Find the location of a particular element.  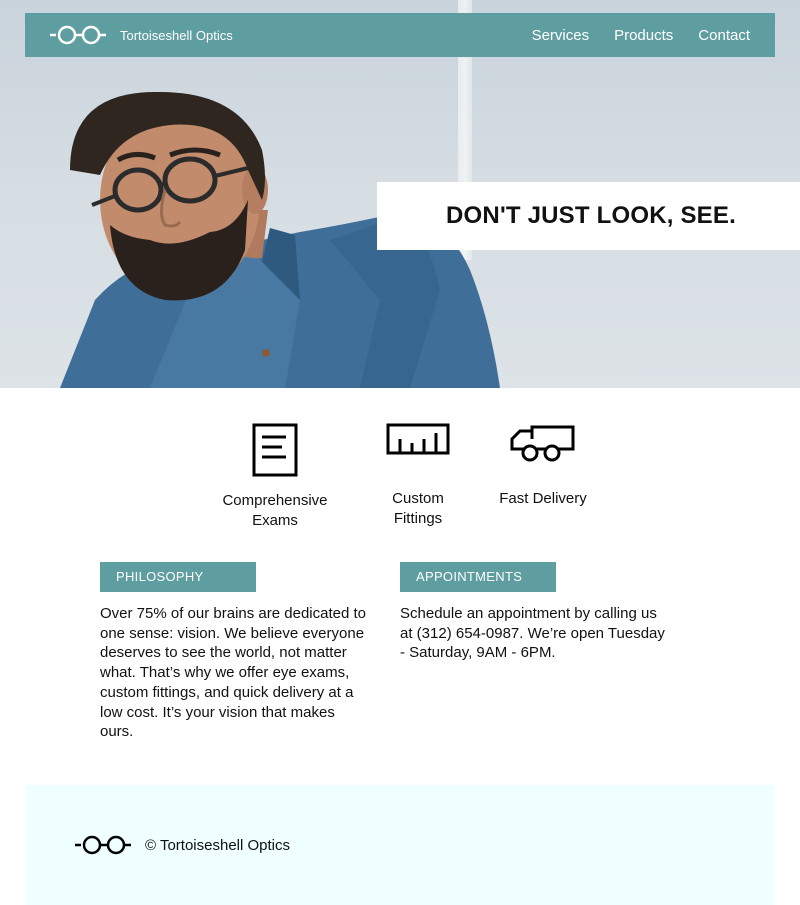

footer: © Tortoiseshell Optics is located at coordinates (400, 845).